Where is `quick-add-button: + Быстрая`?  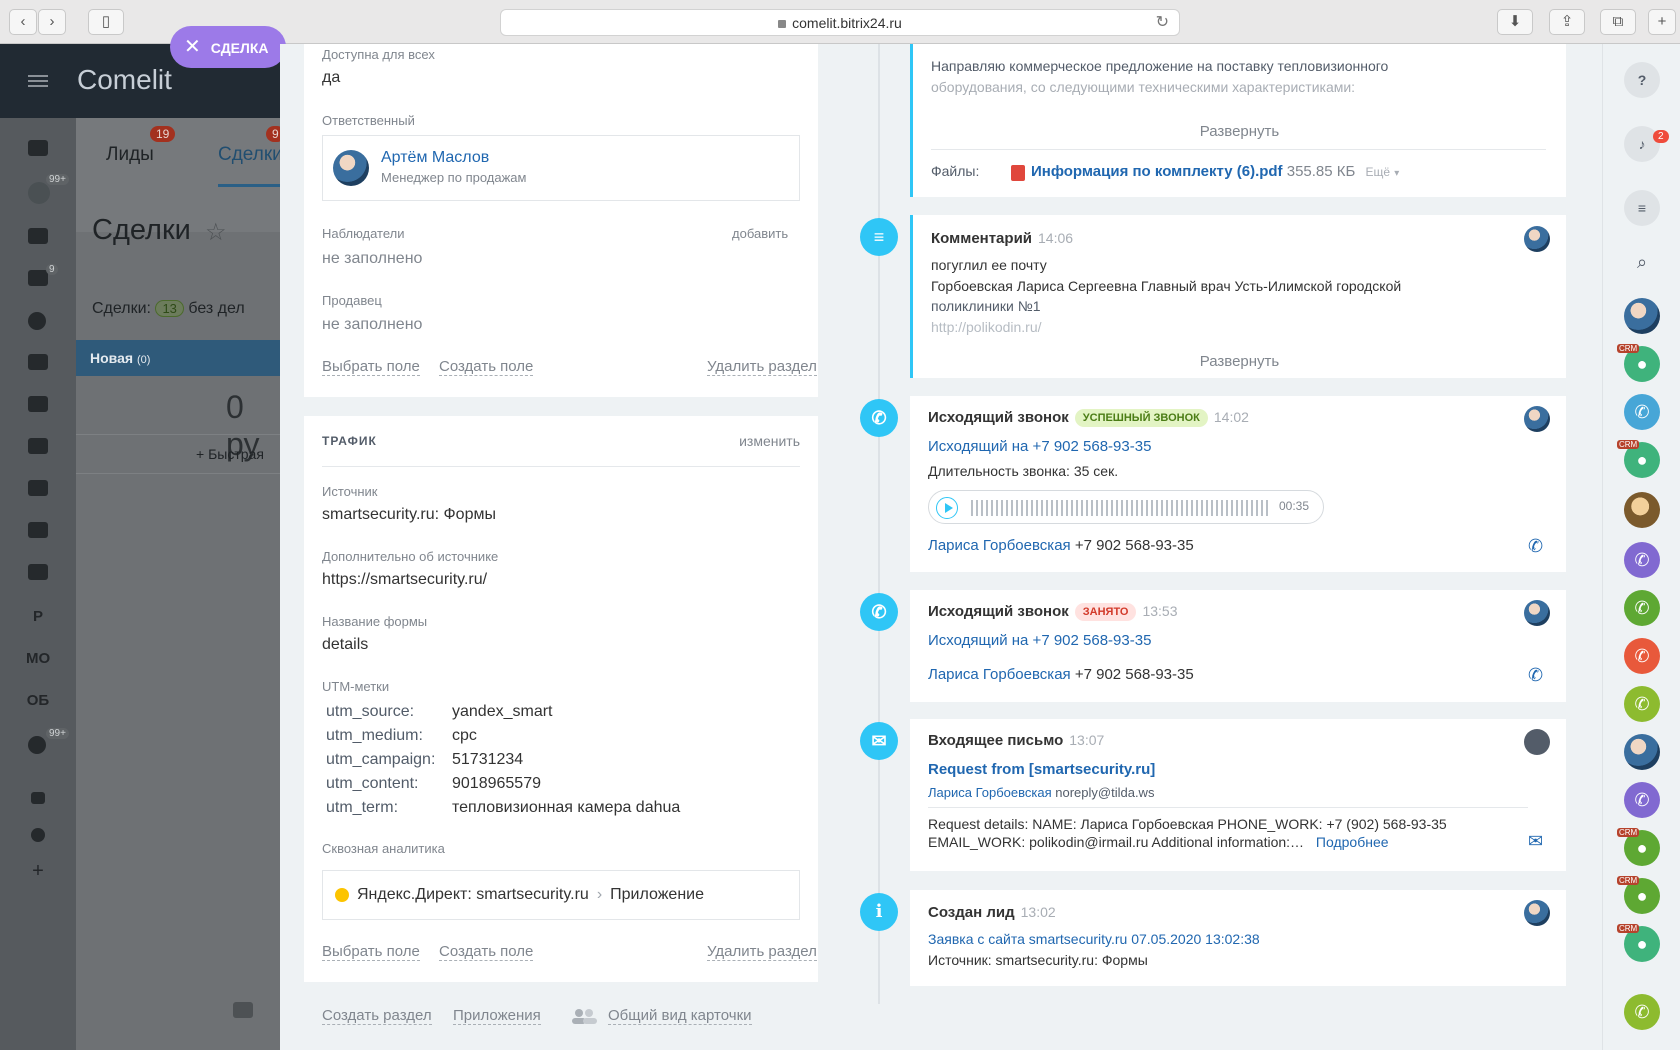 quick-add-button: + Быстрая is located at coordinates (178, 454).